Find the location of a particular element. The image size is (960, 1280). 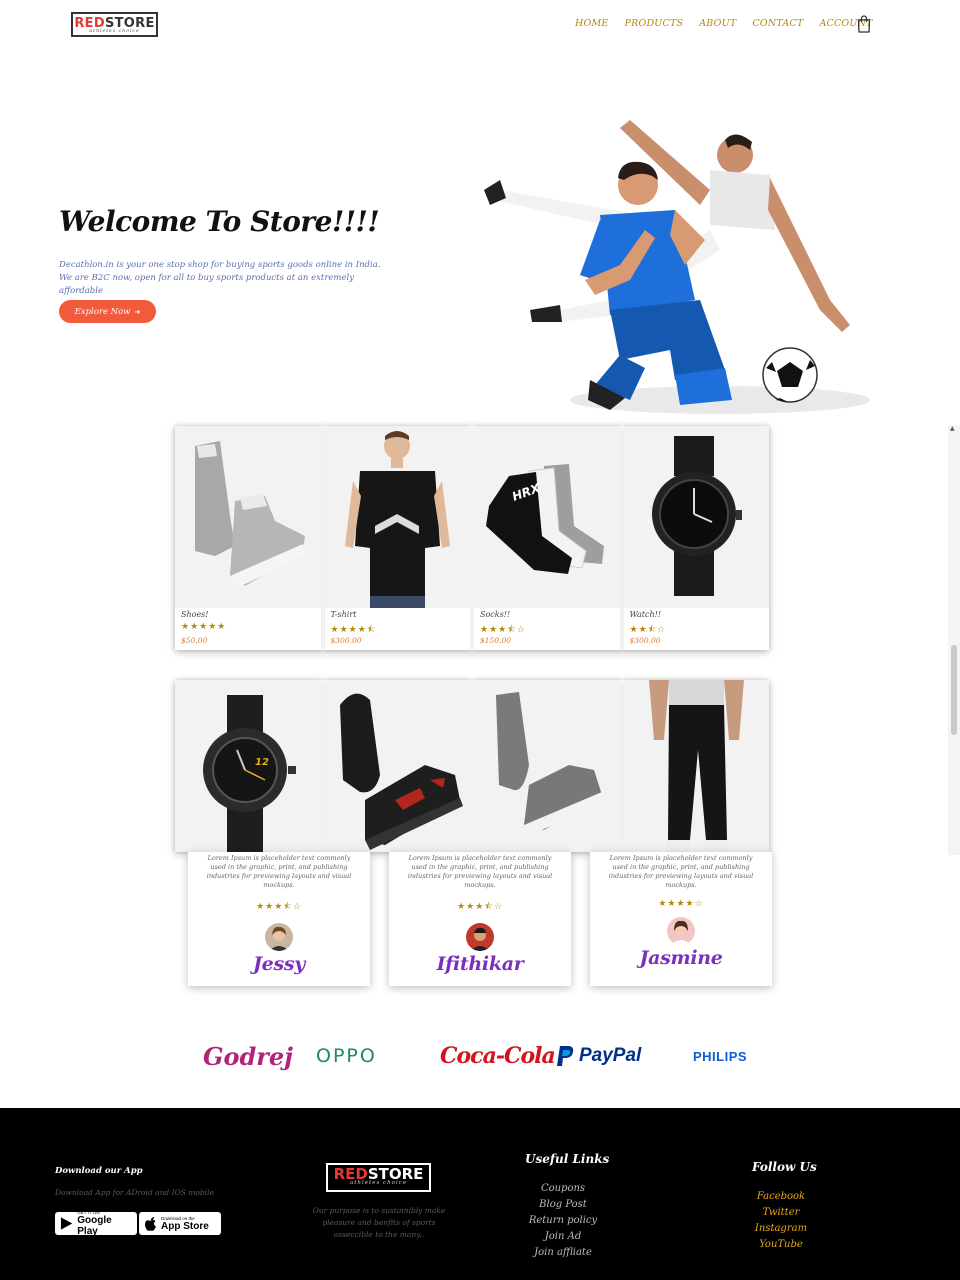

store-logo: REDSTORE athletes choice is located at coordinates (114, 24).